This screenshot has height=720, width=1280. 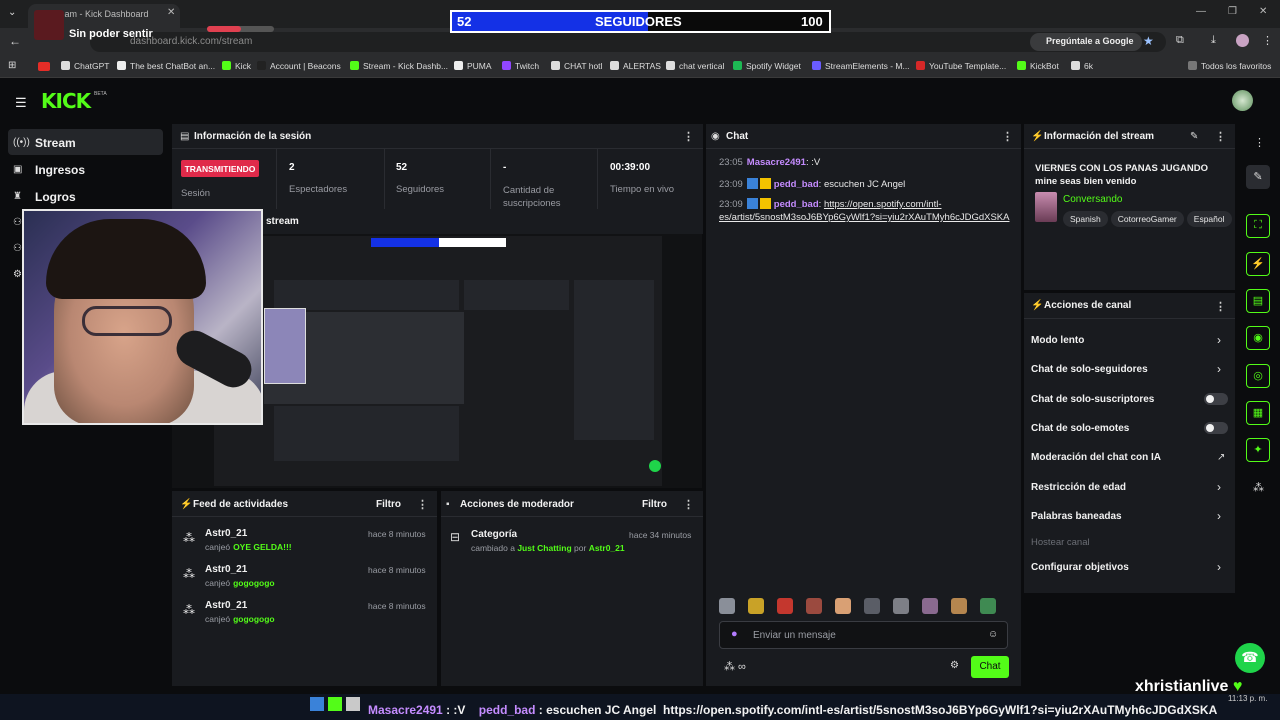 I want to click on hamburger-menu-icon: ☰, so click(x=21, y=103).